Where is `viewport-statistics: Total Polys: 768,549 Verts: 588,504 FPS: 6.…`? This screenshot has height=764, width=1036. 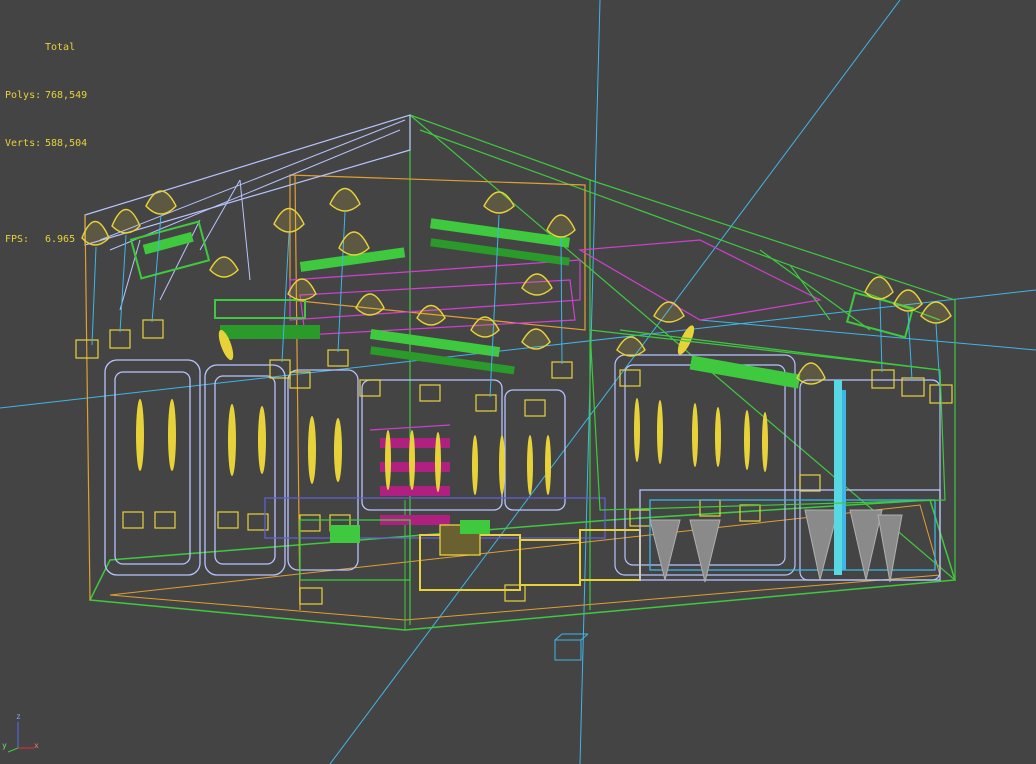
viewport-statistics: Total Polys: 768,549 Verts: 588,504 FPS: 6.… is located at coordinates (46, 136).